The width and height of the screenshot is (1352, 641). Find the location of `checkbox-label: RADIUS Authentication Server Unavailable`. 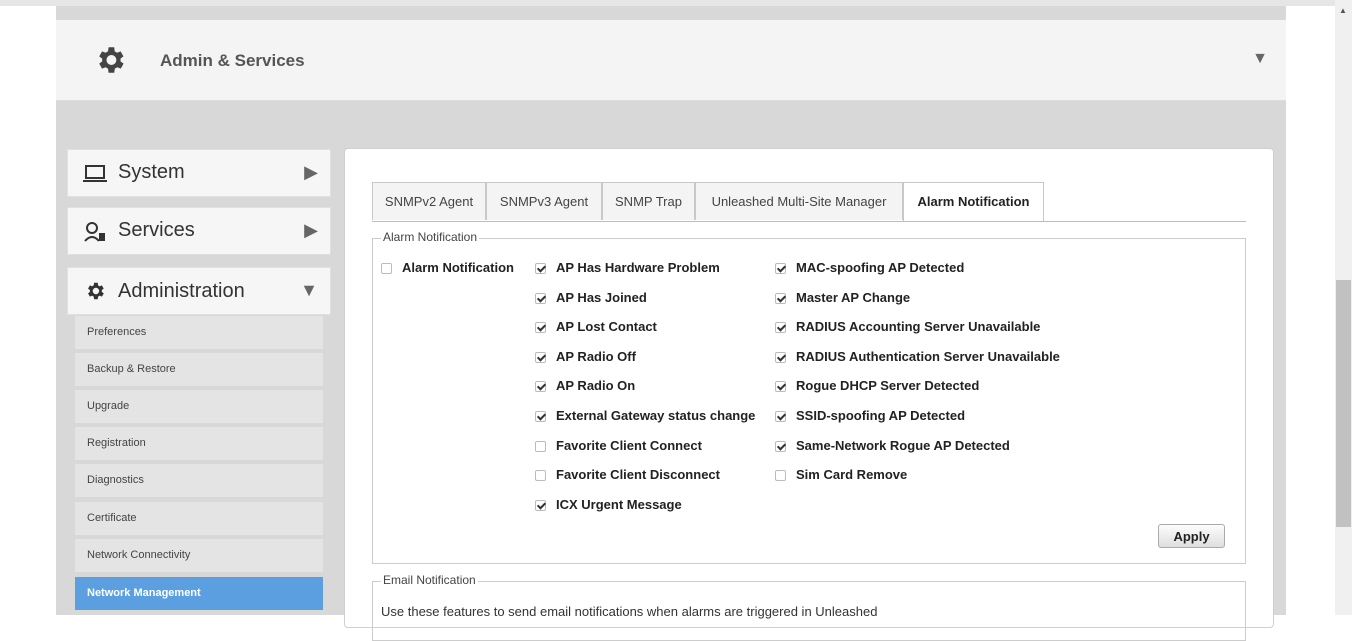

checkbox-label: RADIUS Authentication Server Unavailable is located at coordinates (928, 356).